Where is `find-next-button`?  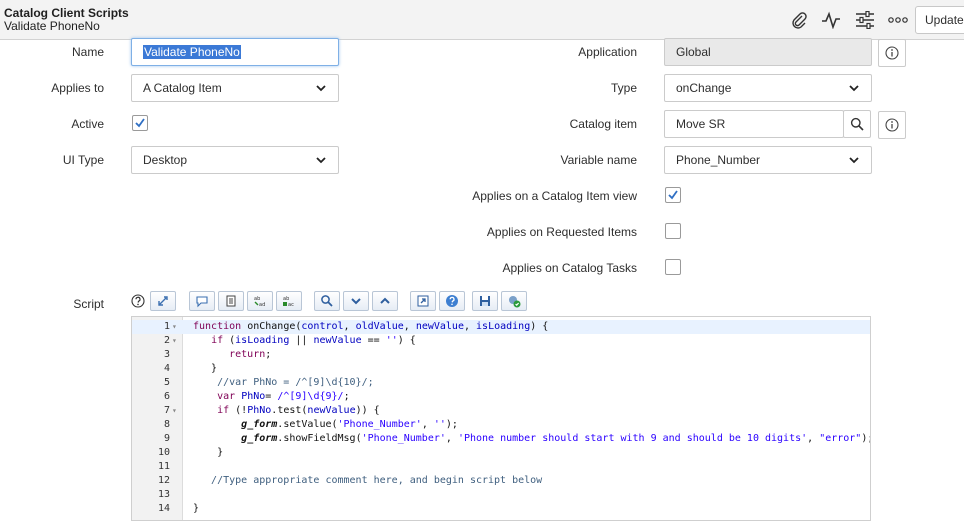
find-next-button is located at coordinates (356, 301).